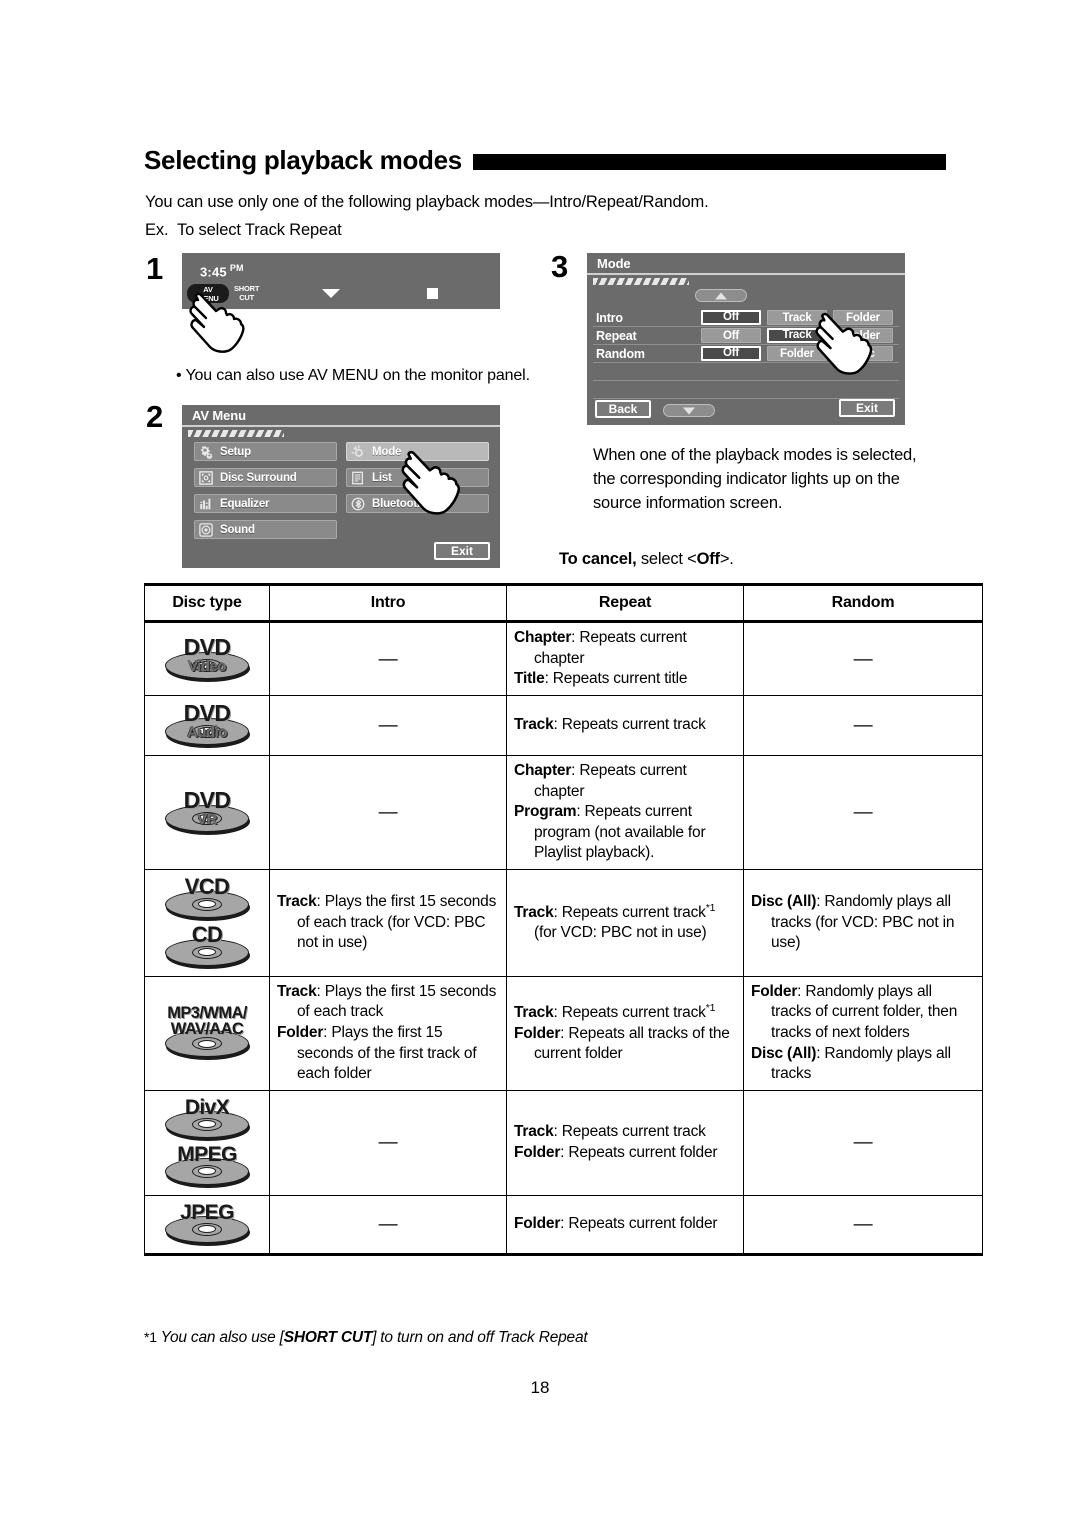 The image size is (1080, 1529). I want to click on disc-icon-dvd-vr: DVD VR, so click(207, 812).